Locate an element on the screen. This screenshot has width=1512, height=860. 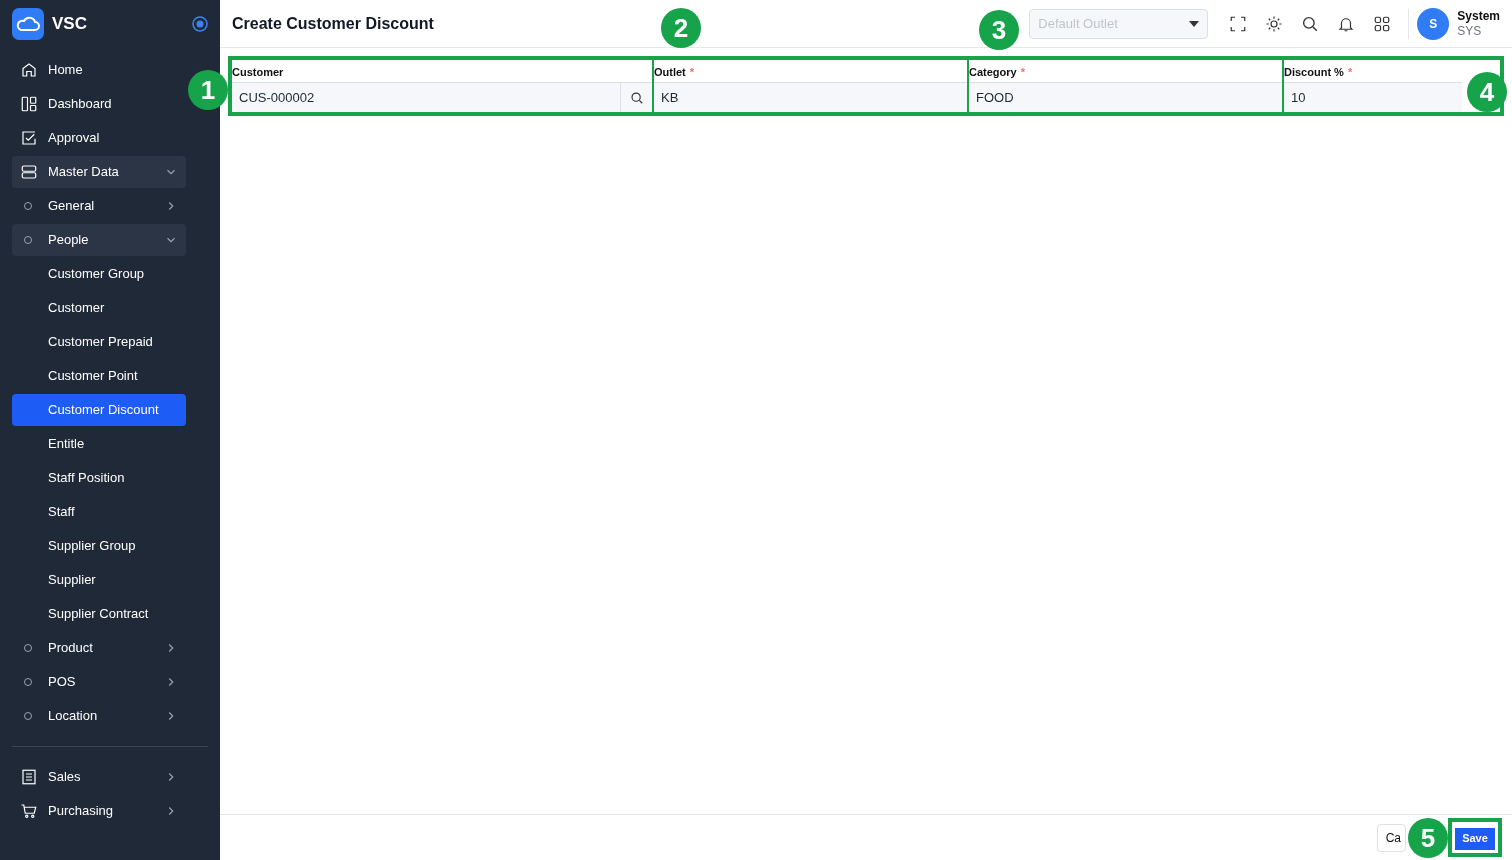
save-button: Save is located at coordinates (1475, 838).